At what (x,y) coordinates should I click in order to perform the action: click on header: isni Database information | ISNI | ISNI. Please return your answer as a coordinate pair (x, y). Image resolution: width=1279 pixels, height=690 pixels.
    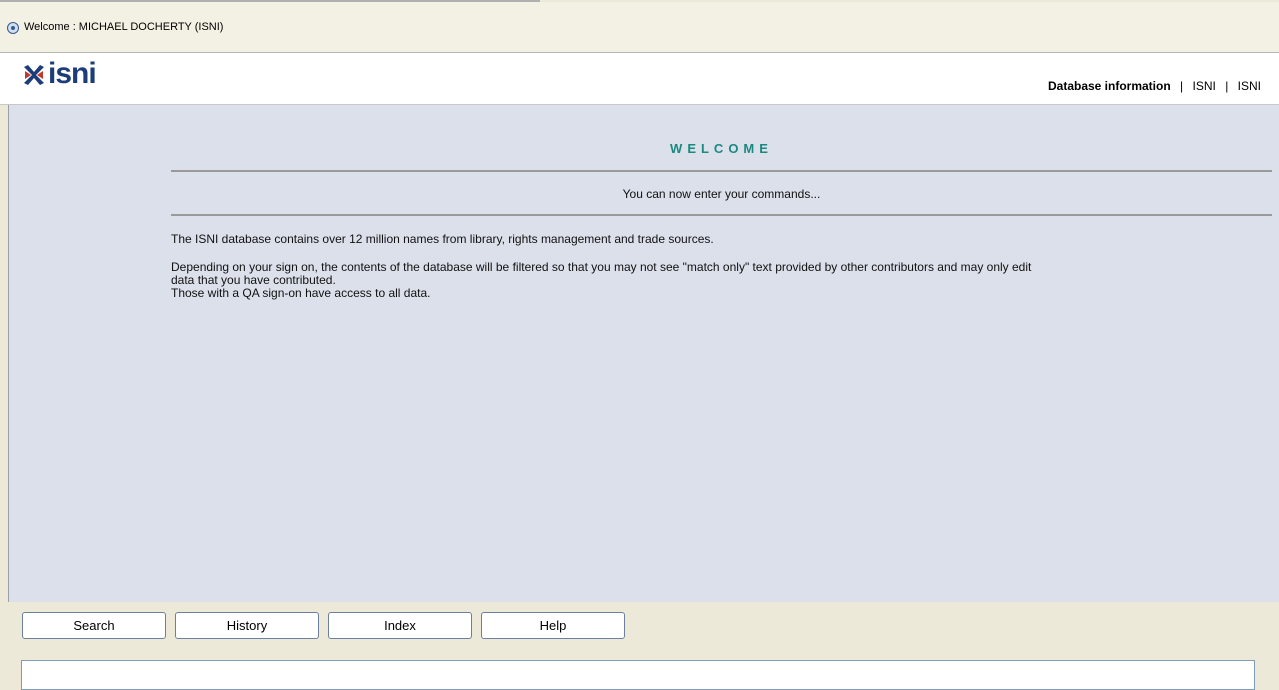
    Looking at the image, I should click on (639, 79).